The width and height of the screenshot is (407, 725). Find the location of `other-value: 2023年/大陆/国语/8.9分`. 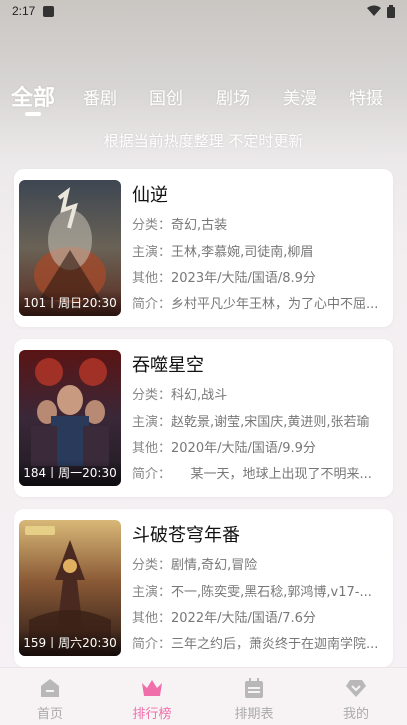

other-value: 2023年/大陆/国语/8.9分 is located at coordinates (243, 278).